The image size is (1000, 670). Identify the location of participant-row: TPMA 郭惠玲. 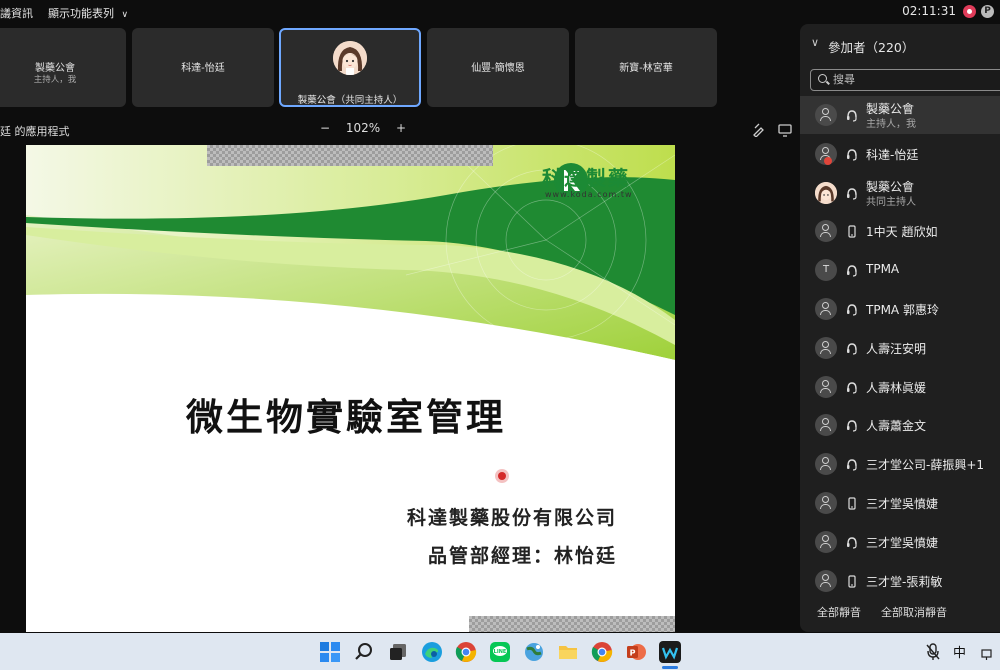
(900, 309).